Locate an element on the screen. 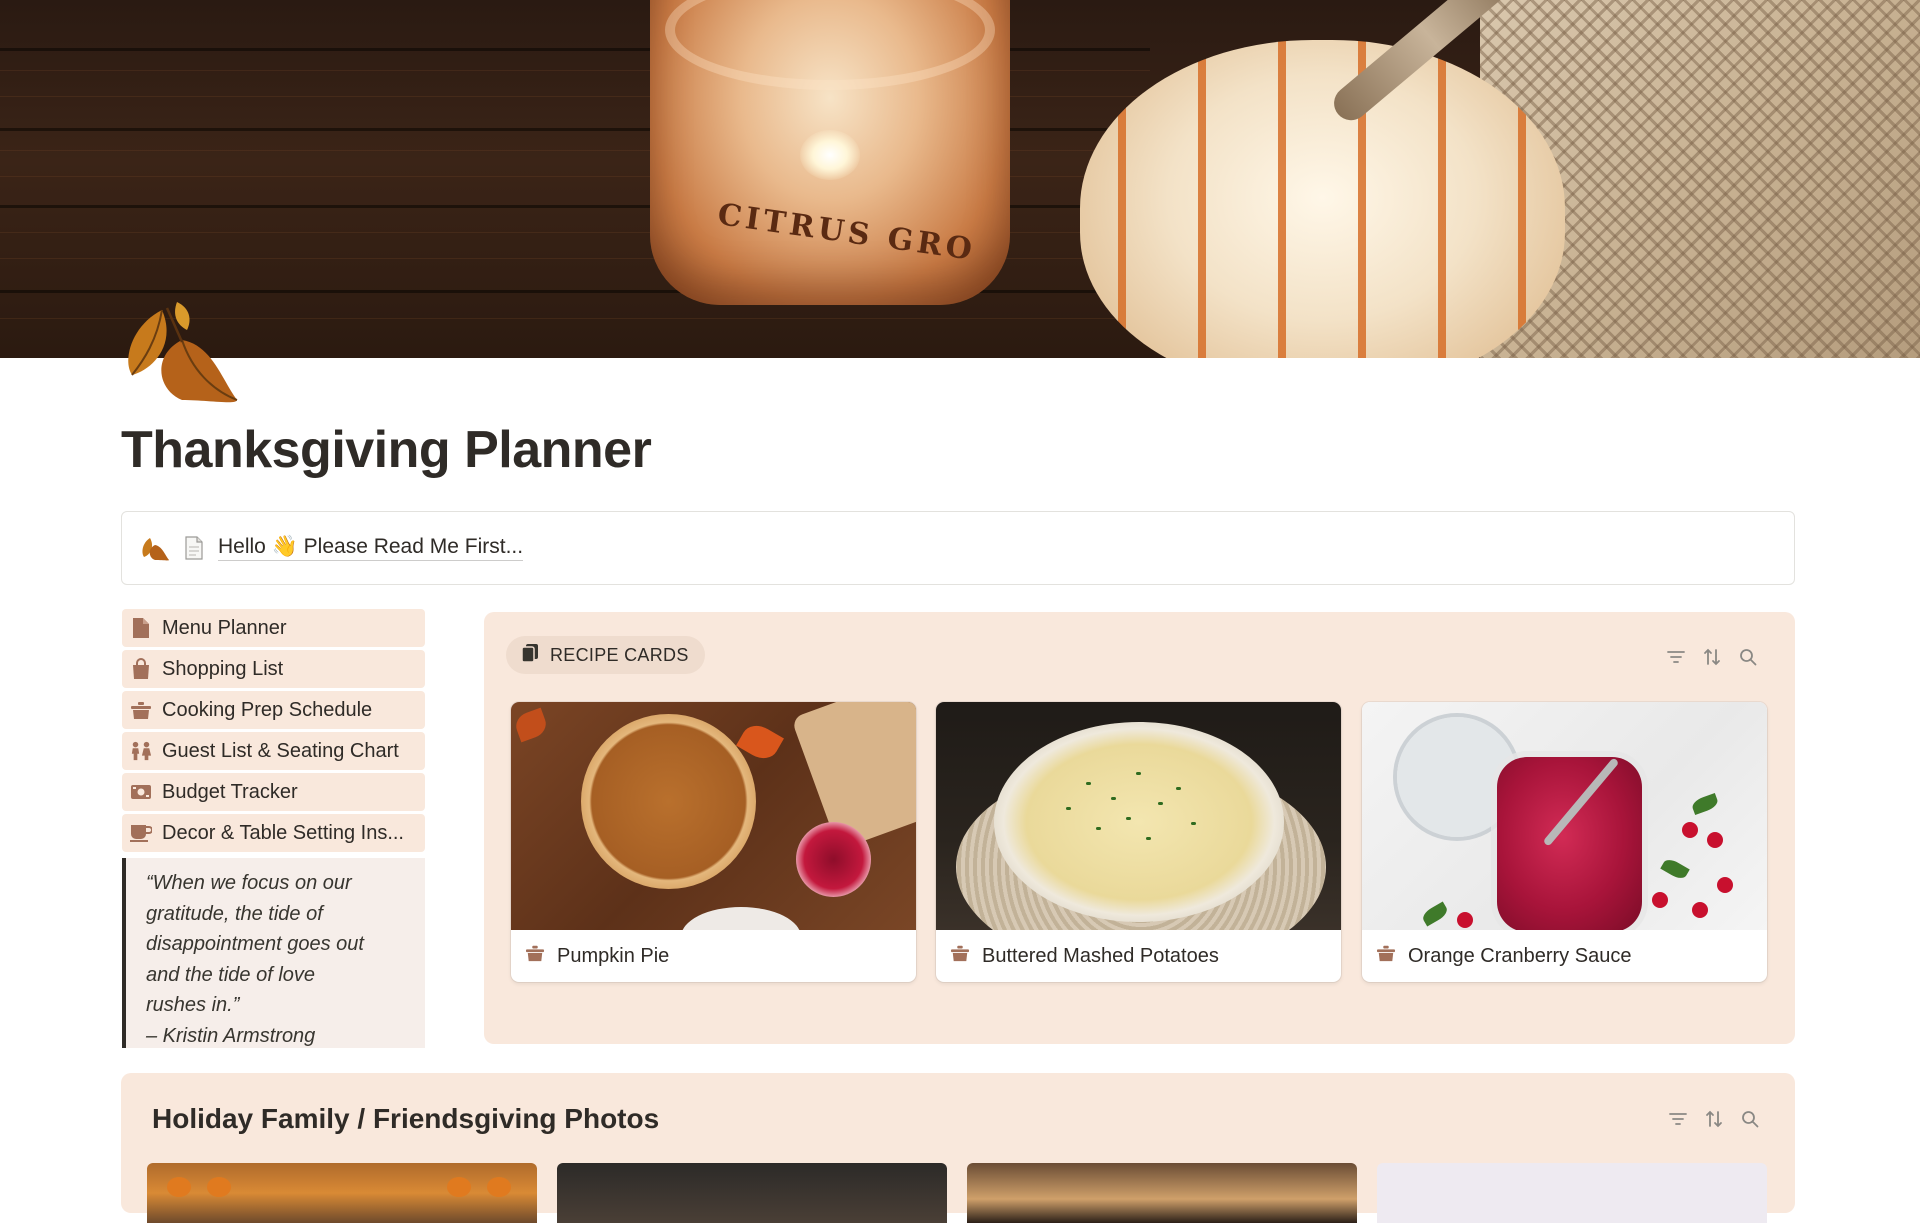  shopping-bag-icon is located at coordinates (141, 669).